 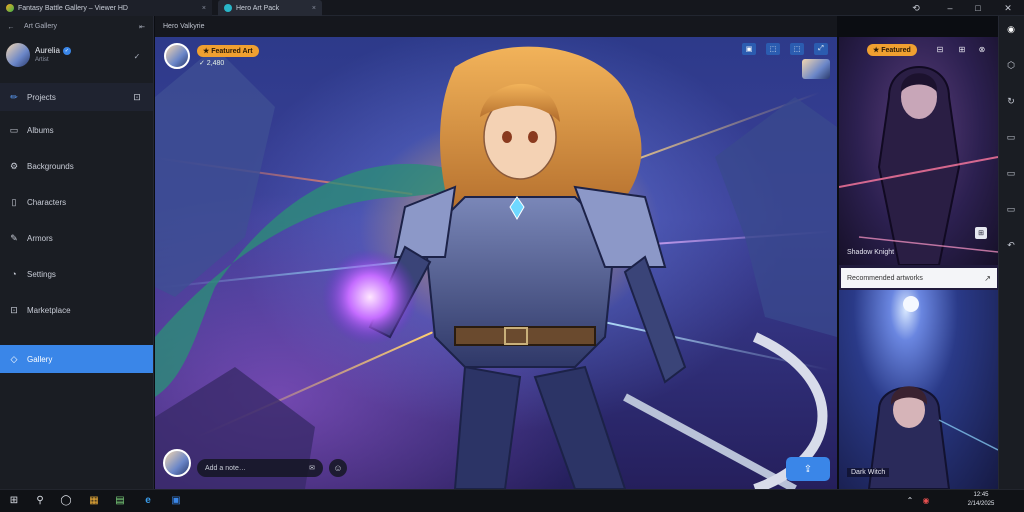 What do you see at coordinates (76, 166) in the screenshot?
I see `sidebar-item-backgrounds: ⚙ Backgrounds` at bounding box center [76, 166].